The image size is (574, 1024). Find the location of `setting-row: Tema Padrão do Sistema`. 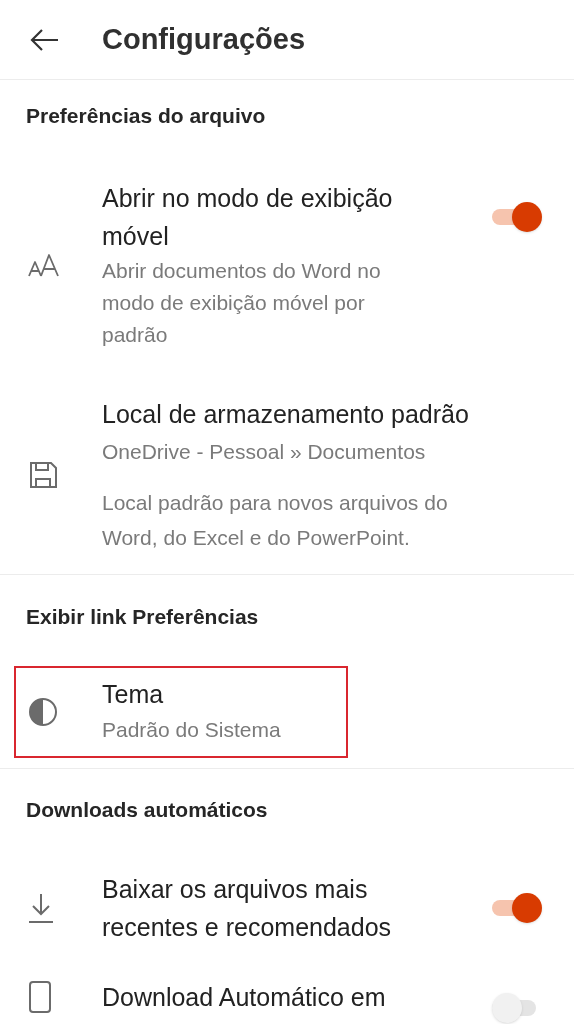

setting-row: Tema Padrão do Sistema is located at coordinates (181, 712).